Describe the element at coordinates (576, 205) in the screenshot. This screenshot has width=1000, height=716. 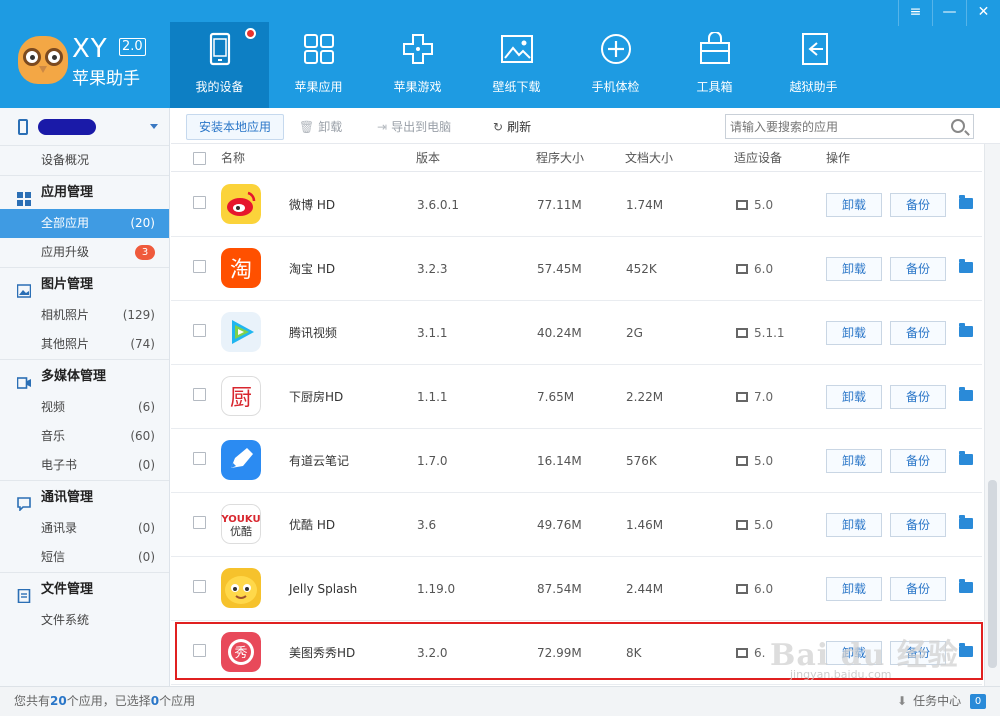
I see `table-row: 微博 HD 3.6.0.1 77.11M 1.74M 5.0 卸载 备份` at that location.